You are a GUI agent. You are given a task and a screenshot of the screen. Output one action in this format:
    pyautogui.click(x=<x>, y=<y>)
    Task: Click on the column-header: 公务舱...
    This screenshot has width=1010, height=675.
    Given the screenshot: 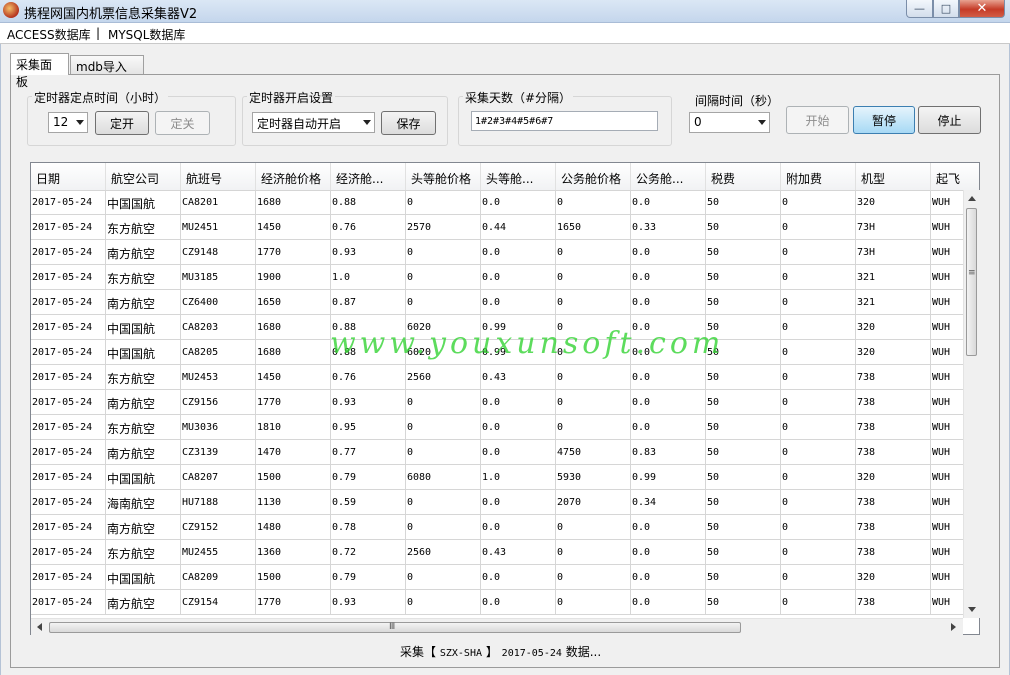 What is the action you would take?
    pyautogui.click(x=668, y=176)
    